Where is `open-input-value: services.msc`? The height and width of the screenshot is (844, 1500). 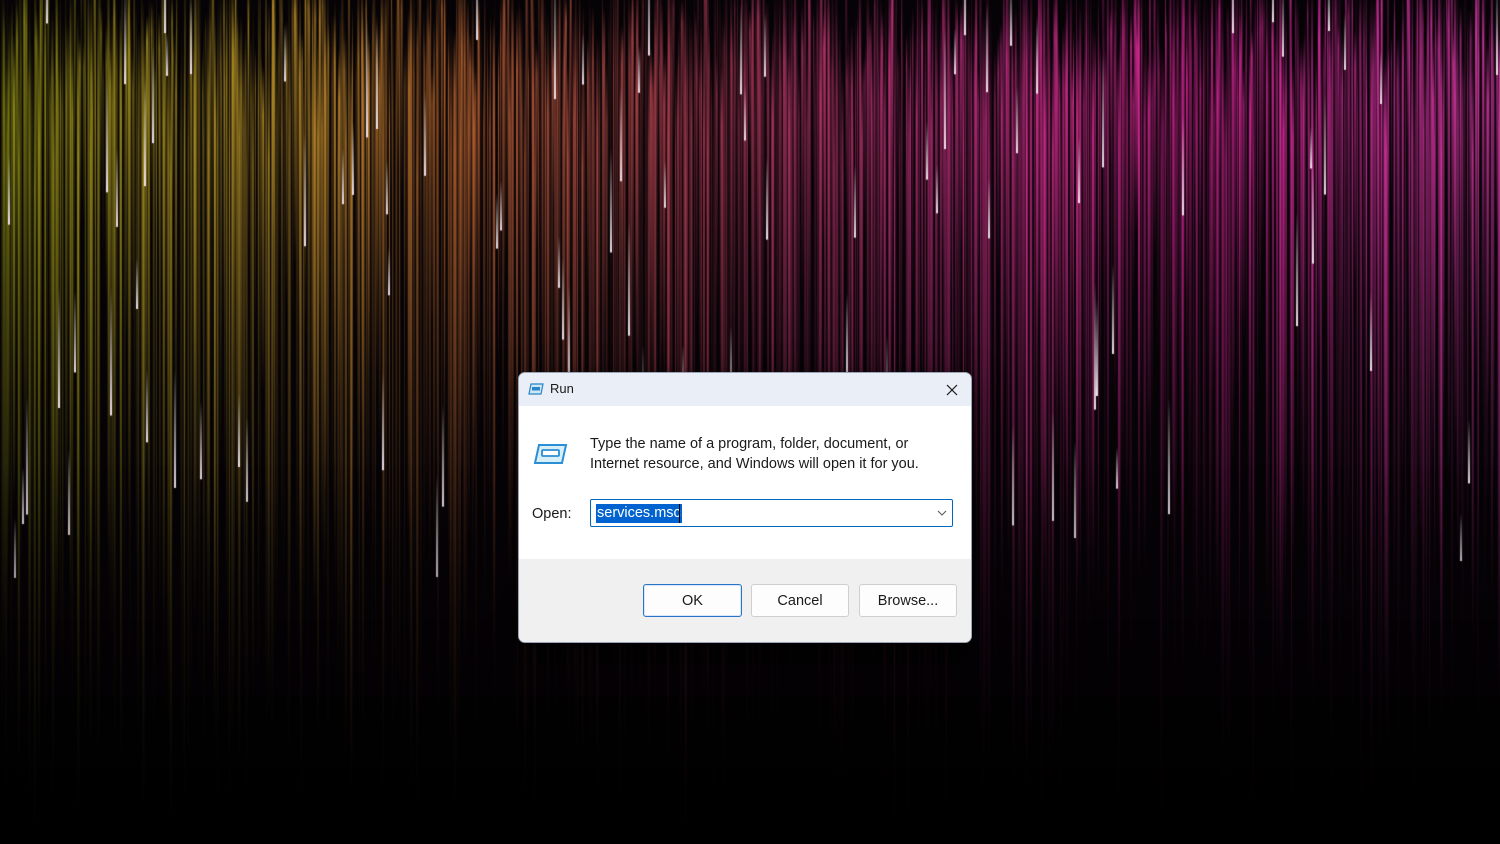 open-input-value: services.msc is located at coordinates (639, 513).